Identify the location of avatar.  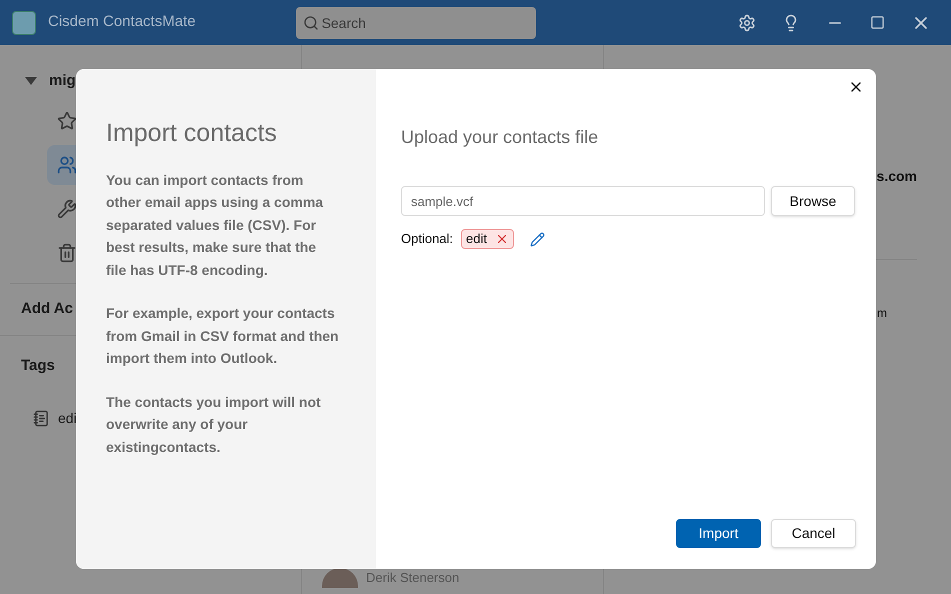
(340, 578).